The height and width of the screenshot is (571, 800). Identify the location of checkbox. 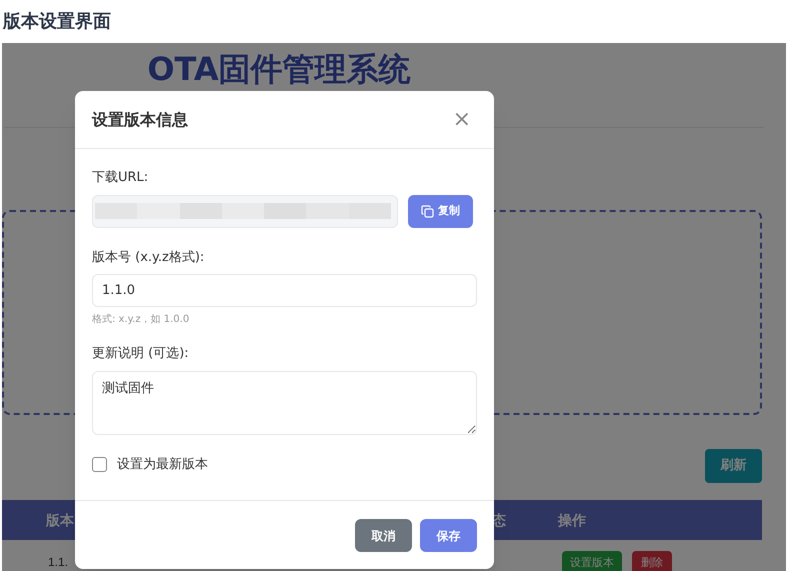
(99, 464).